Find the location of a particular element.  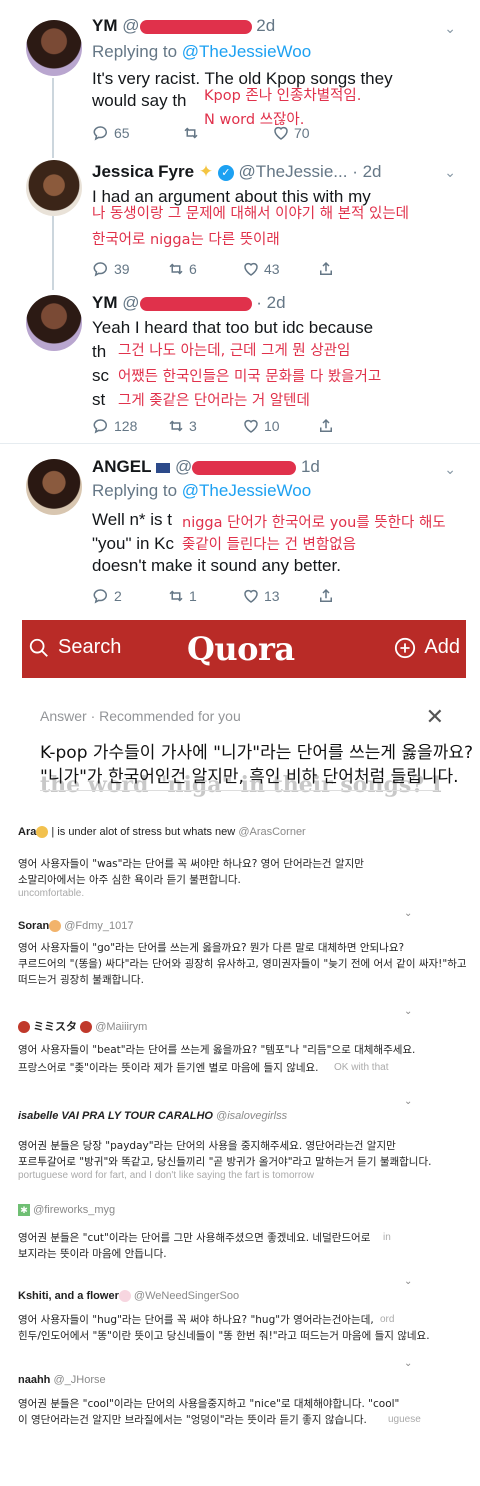

heart-icon is located at coordinates (281, 133).